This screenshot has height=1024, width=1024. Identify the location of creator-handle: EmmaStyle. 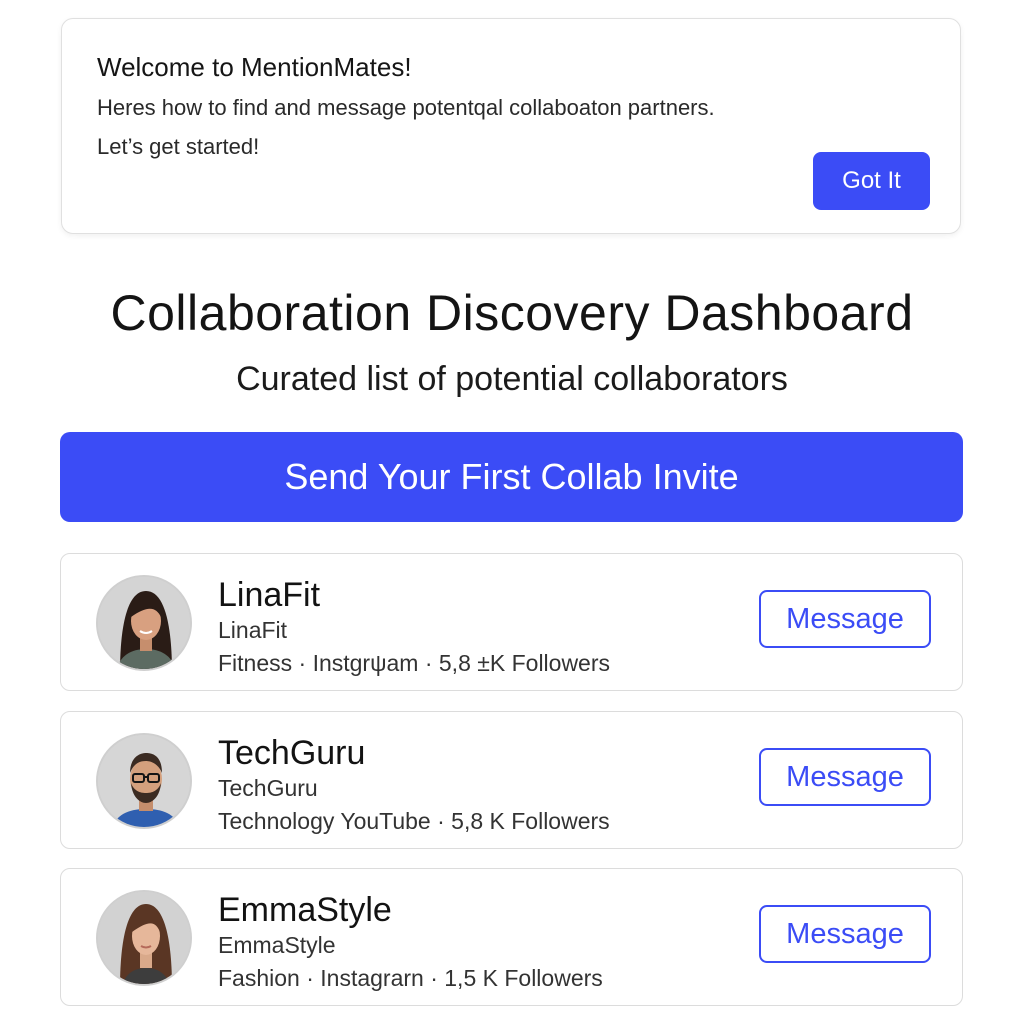
(277, 945).